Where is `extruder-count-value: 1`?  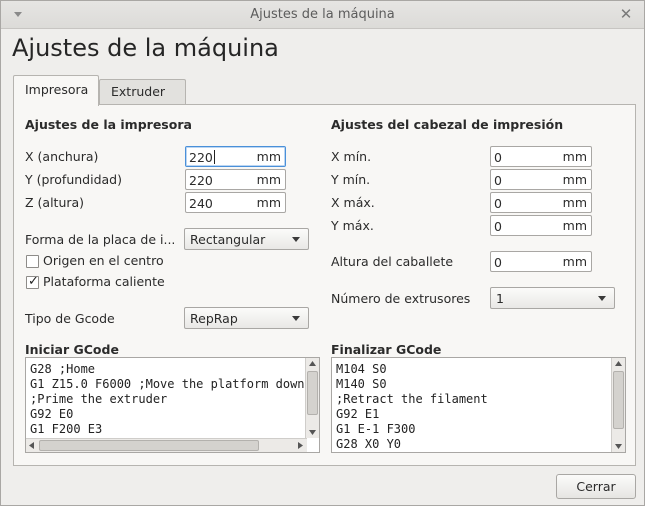 extruder-count-value: 1 is located at coordinates (500, 298).